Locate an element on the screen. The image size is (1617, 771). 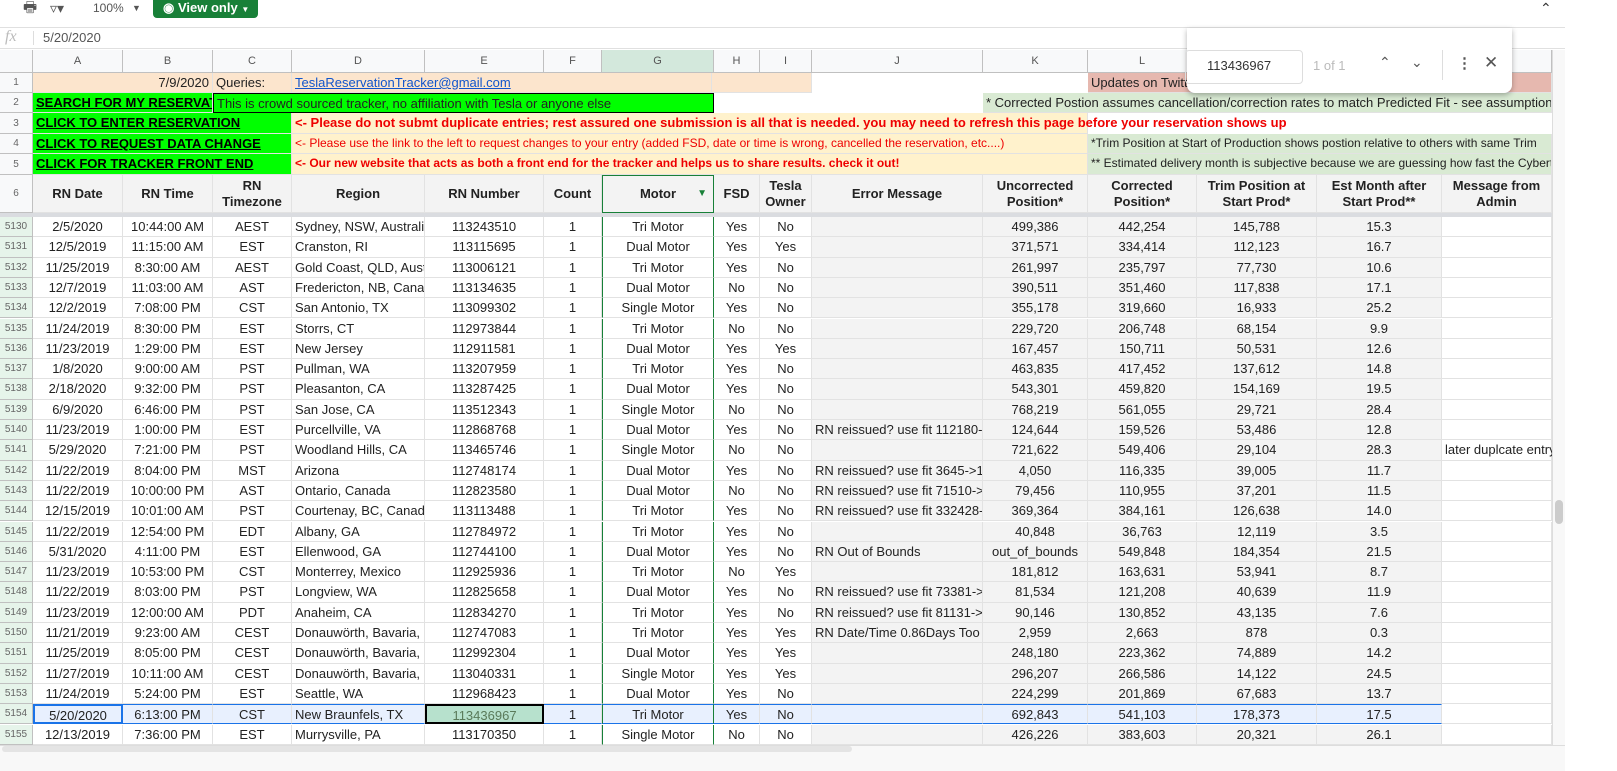
trim-position-cell: 68,154 is located at coordinates (1257, 328).